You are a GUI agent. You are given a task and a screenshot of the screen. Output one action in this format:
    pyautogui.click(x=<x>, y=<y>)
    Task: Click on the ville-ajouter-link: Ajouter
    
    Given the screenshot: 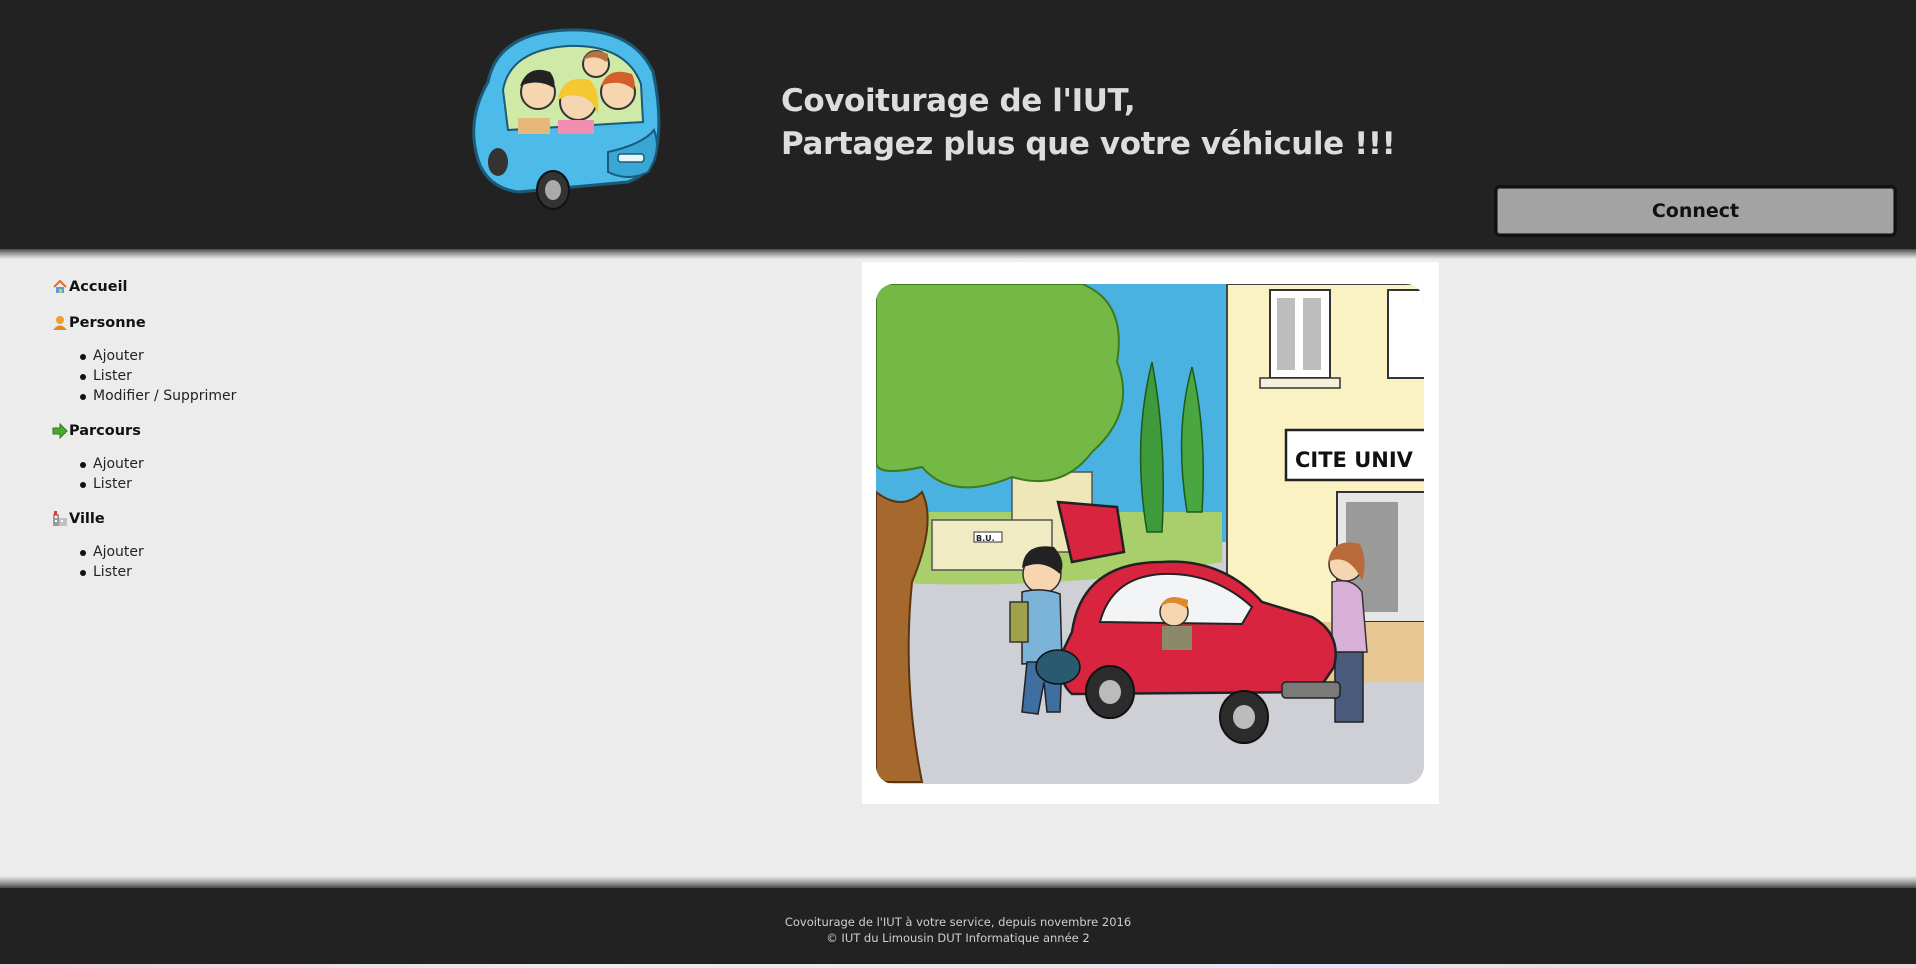 What is the action you would take?
    pyautogui.click(x=226, y=552)
    